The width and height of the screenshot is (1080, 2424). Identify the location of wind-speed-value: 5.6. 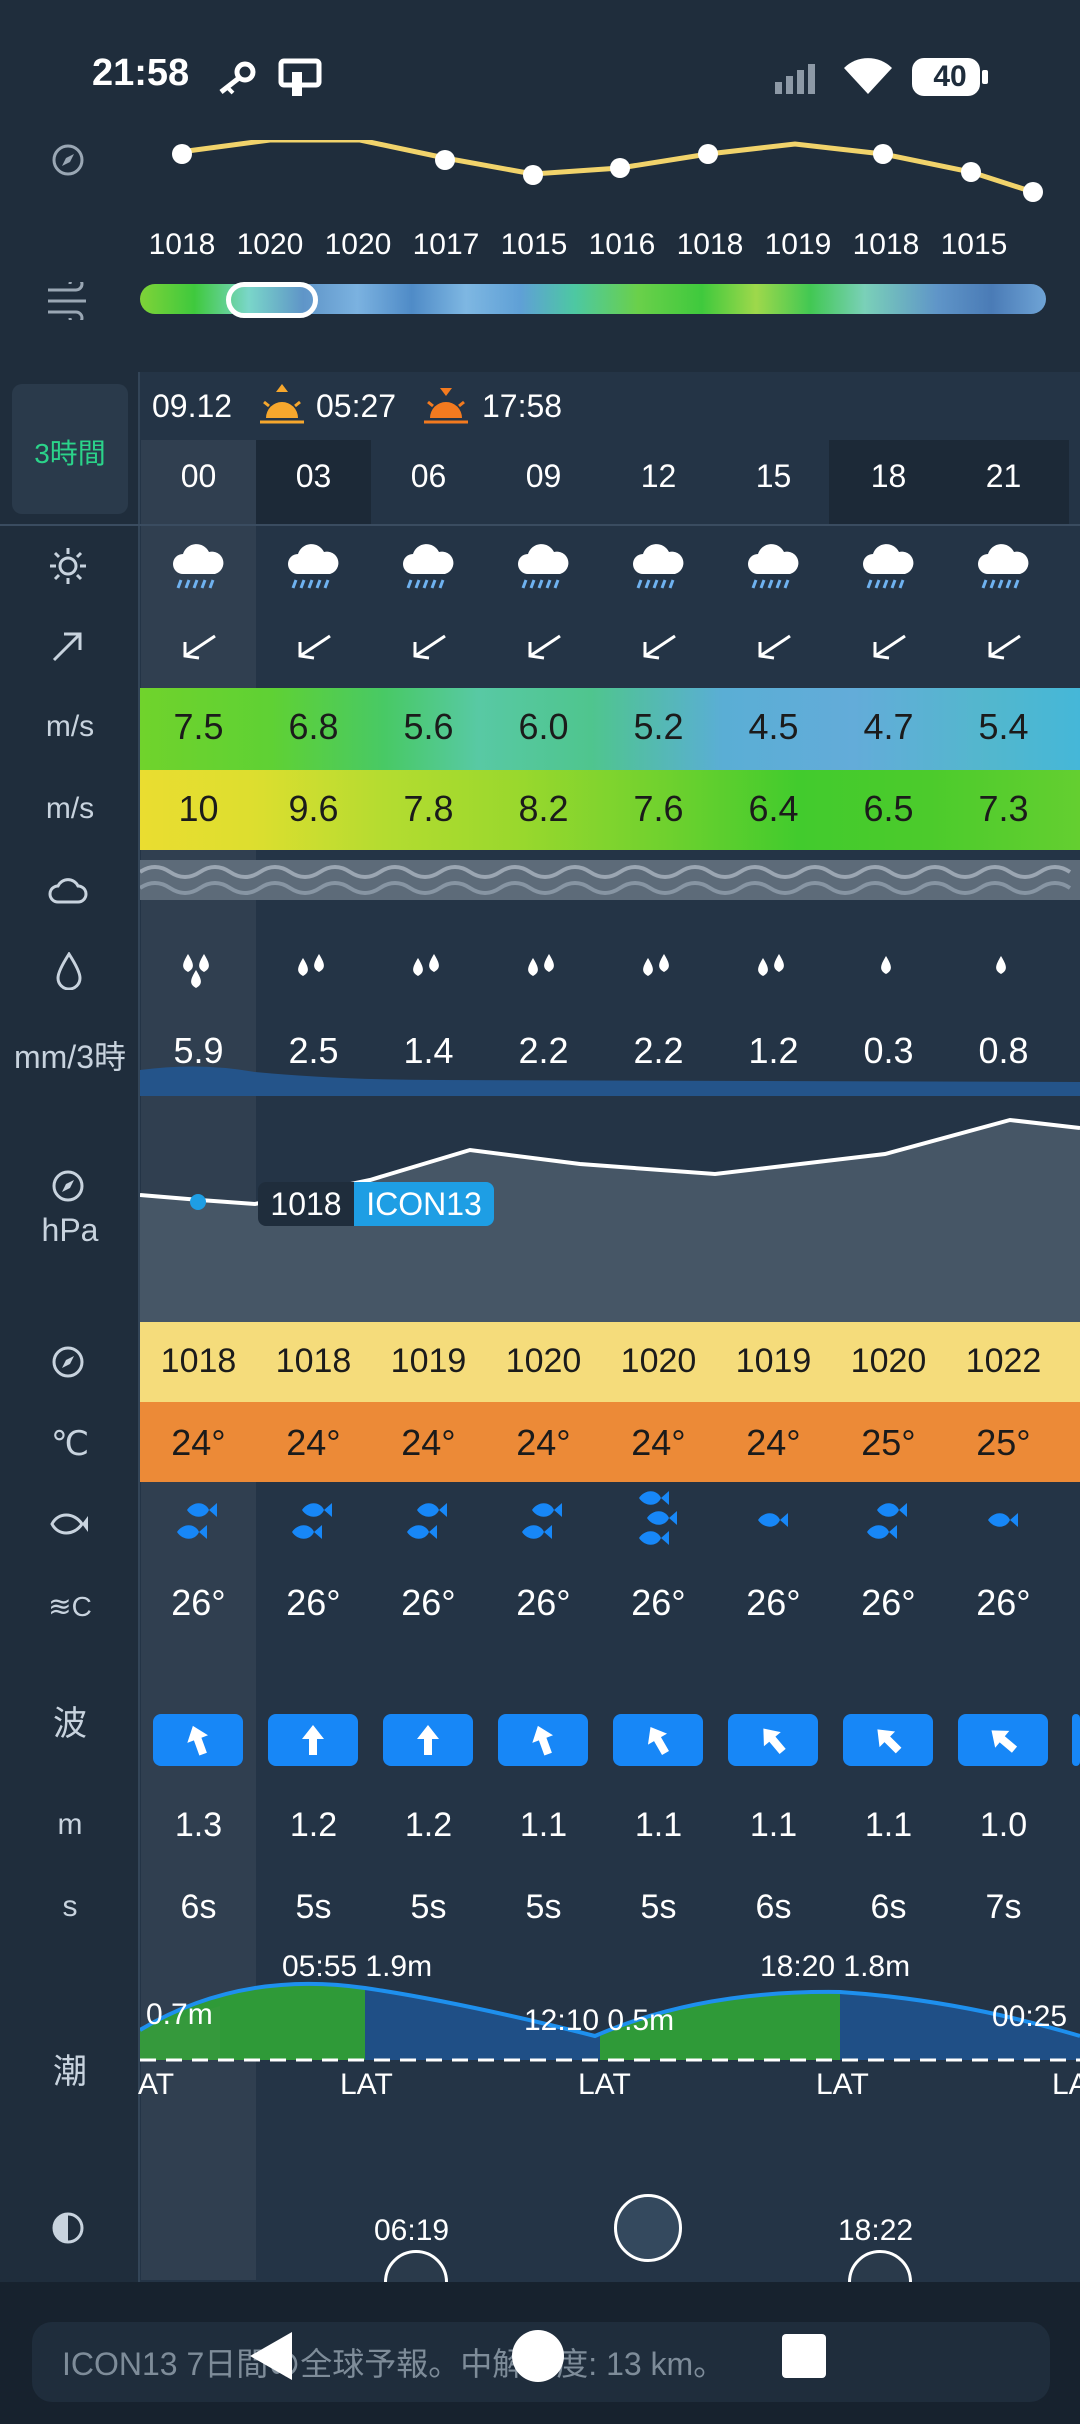
(428, 726).